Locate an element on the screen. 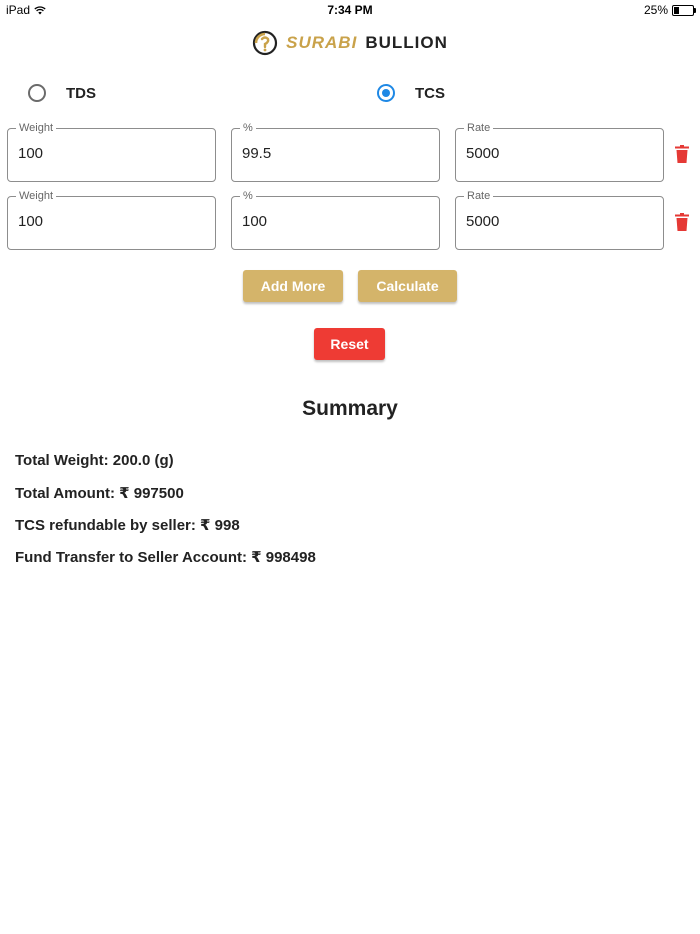 The width and height of the screenshot is (700, 934). status-time: 7:34 PM is located at coordinates (350, 10).